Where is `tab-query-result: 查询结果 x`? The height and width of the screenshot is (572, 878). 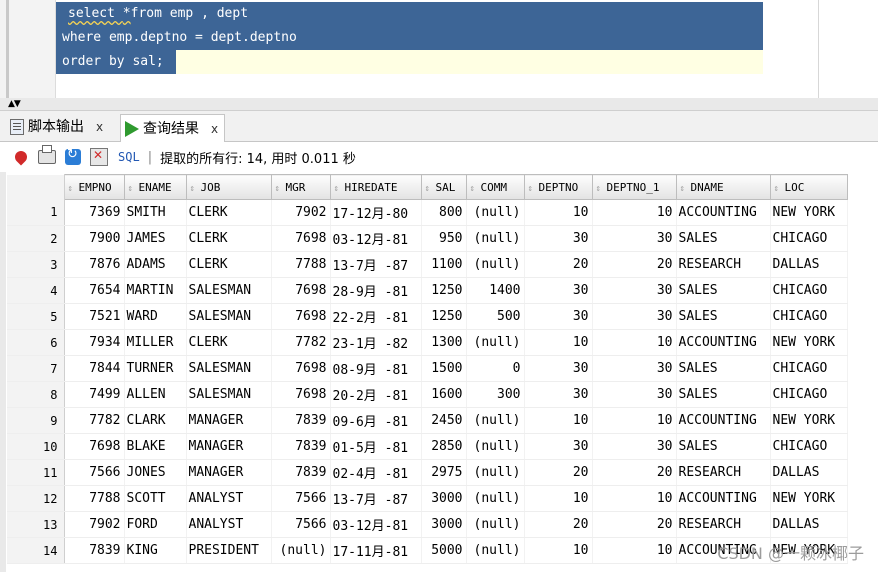 tab-query-result: 查询结果 x is located at coordinates (173, 128).